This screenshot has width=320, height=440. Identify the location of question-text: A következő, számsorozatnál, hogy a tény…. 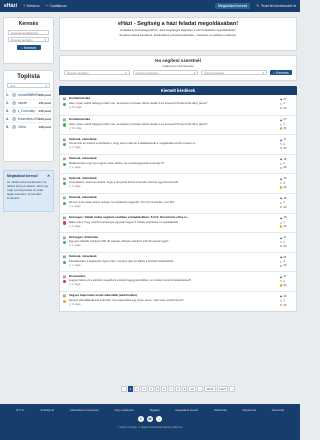
(171, 182).